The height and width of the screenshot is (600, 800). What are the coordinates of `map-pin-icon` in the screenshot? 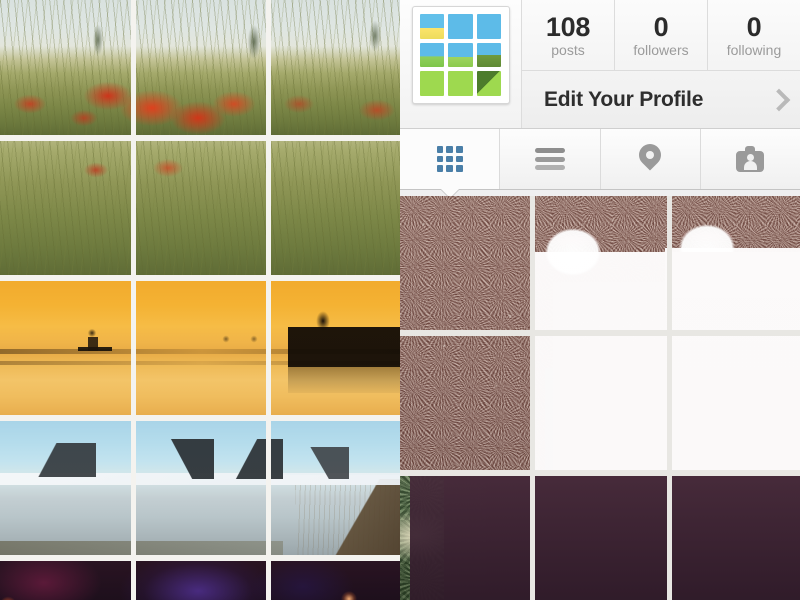 It's located at (650, 159).